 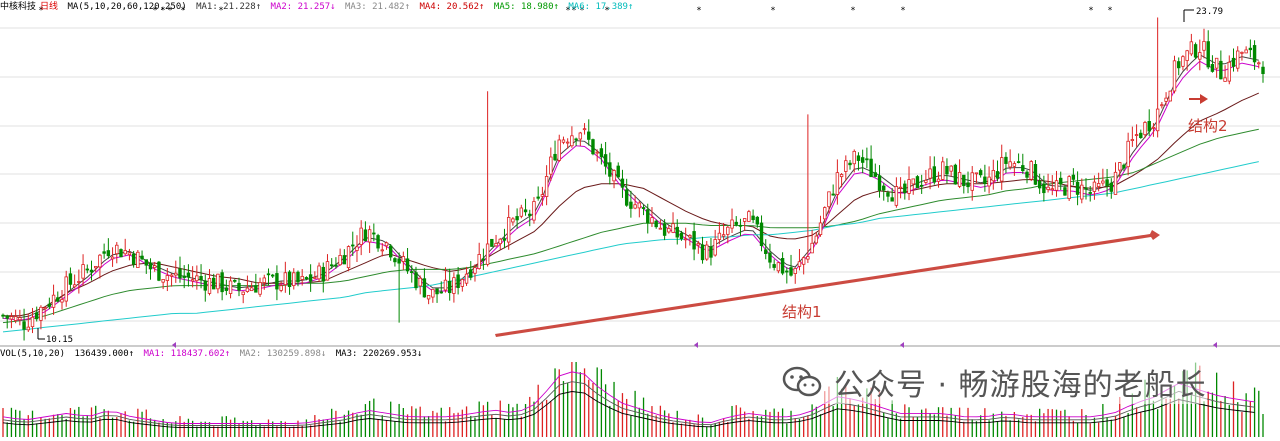 I want to click on vol-ma1-value: MA1: 118437.602↑, so click(x=187, y=354).